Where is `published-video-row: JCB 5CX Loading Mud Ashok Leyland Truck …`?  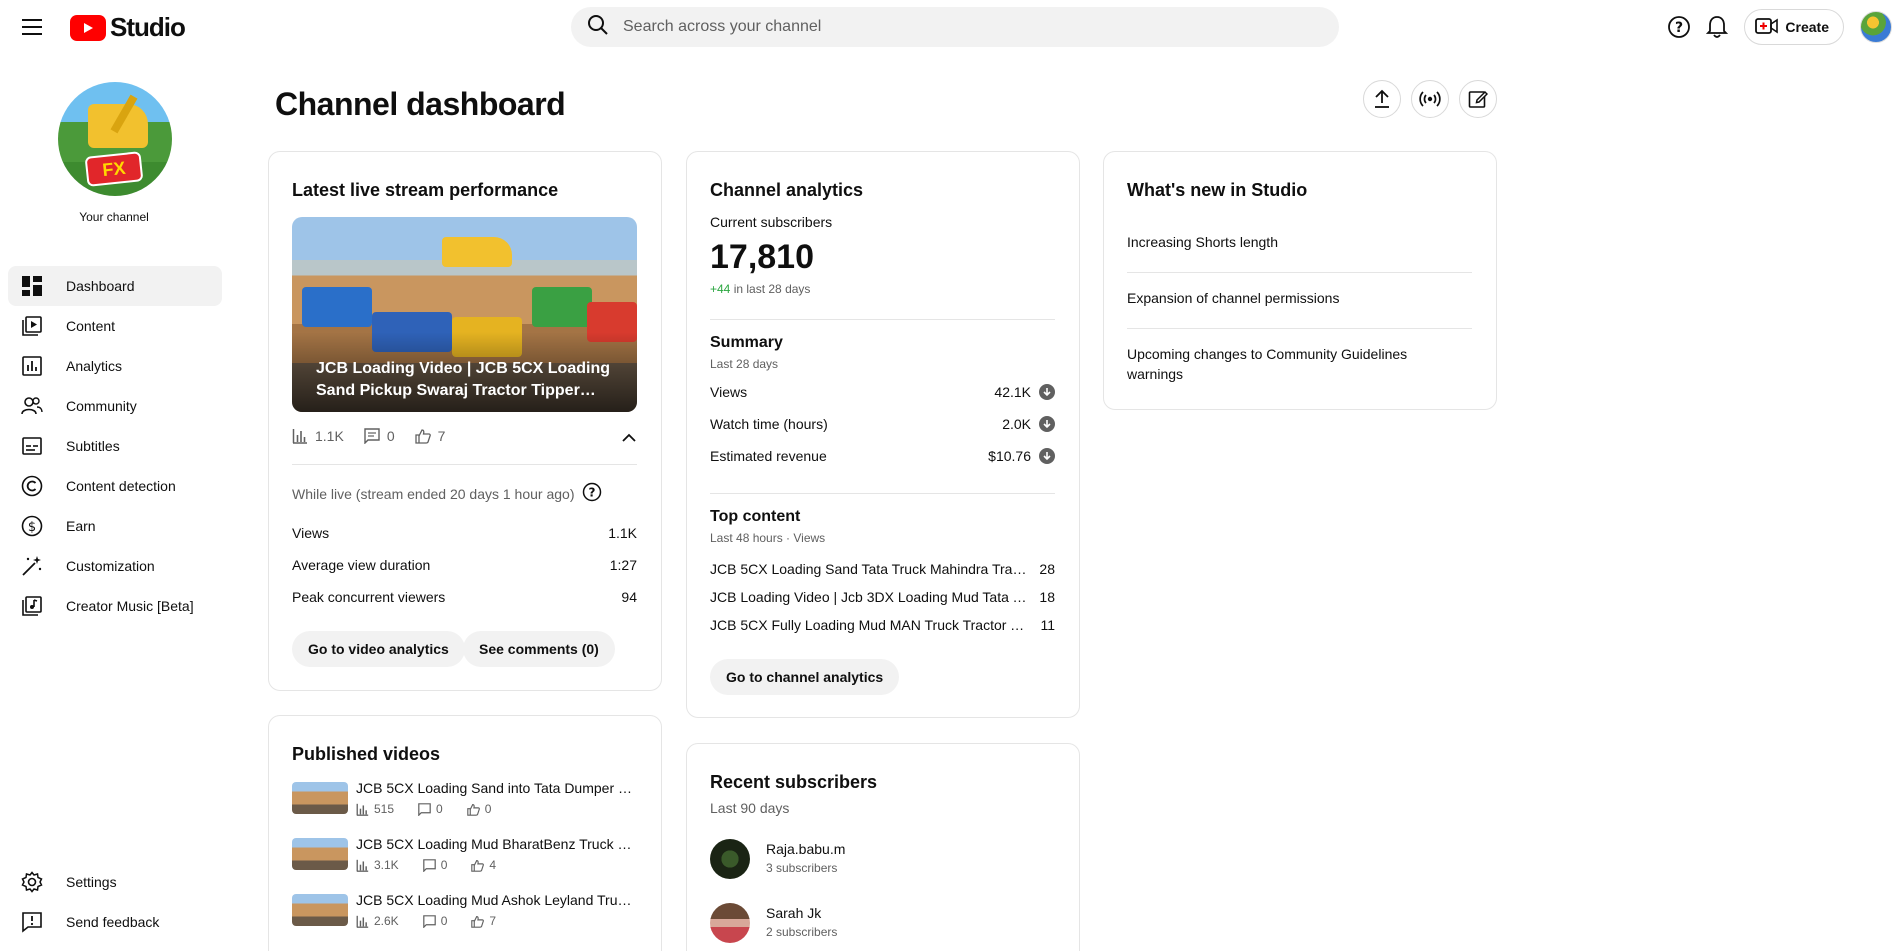
published-video-row: JCB 5CX Loading Mud Ashok Leyland Truck … is located at coordinates (464, 915).